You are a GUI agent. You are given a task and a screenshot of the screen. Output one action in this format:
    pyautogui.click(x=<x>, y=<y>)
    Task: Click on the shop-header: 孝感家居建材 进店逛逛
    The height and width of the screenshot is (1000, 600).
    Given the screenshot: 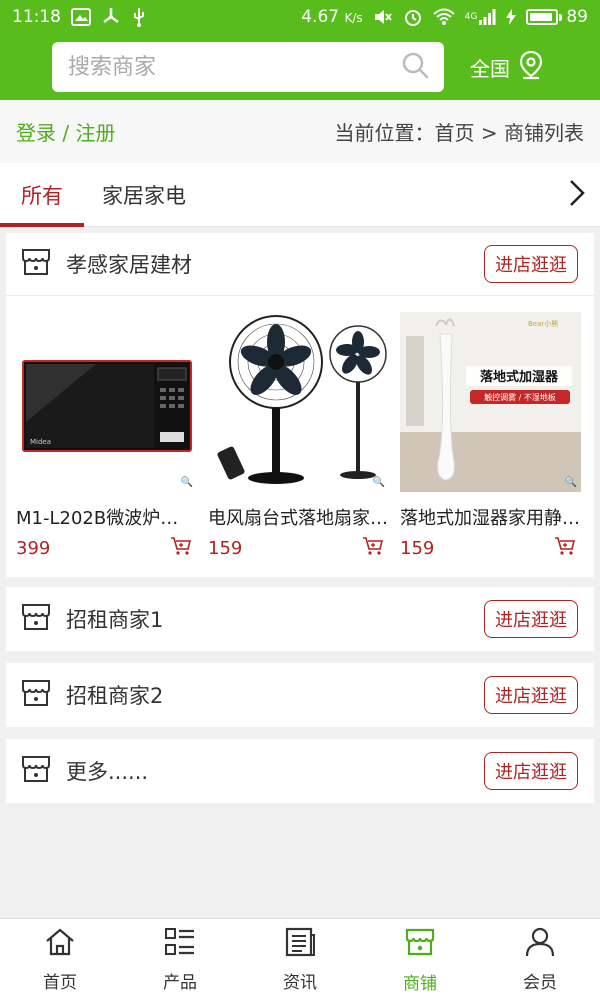 What is the action you would take?
    pyautogui.click(x=300, y=264)
    